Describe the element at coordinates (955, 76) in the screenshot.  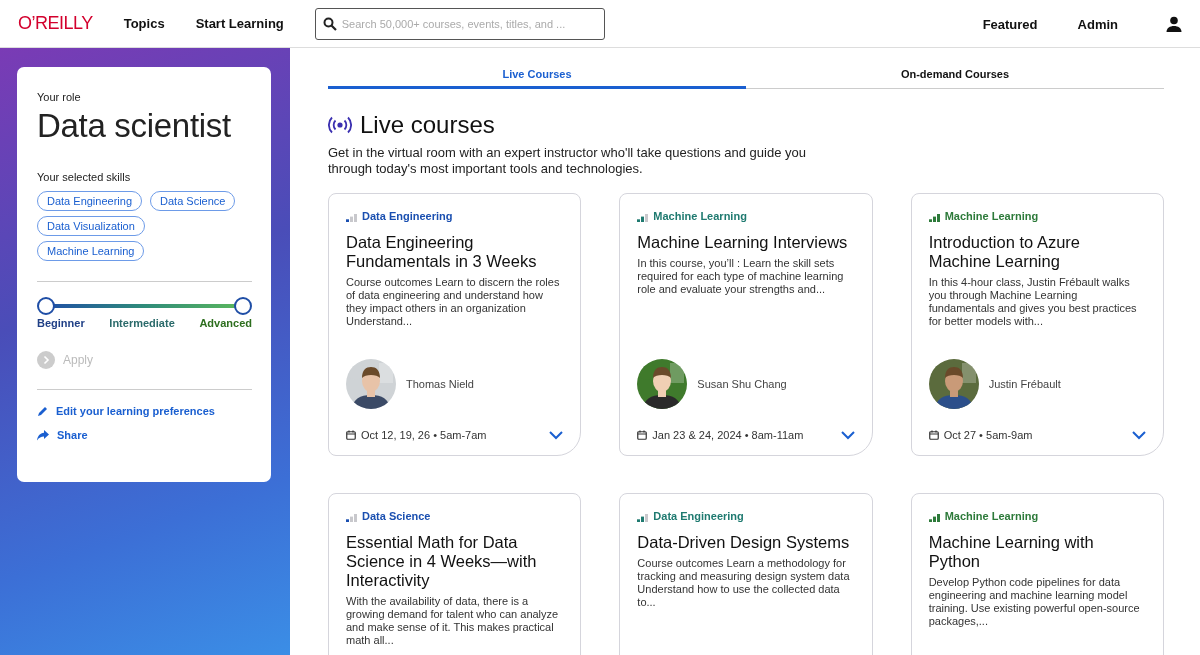
I see `tab: On-demand Courses` at that location.